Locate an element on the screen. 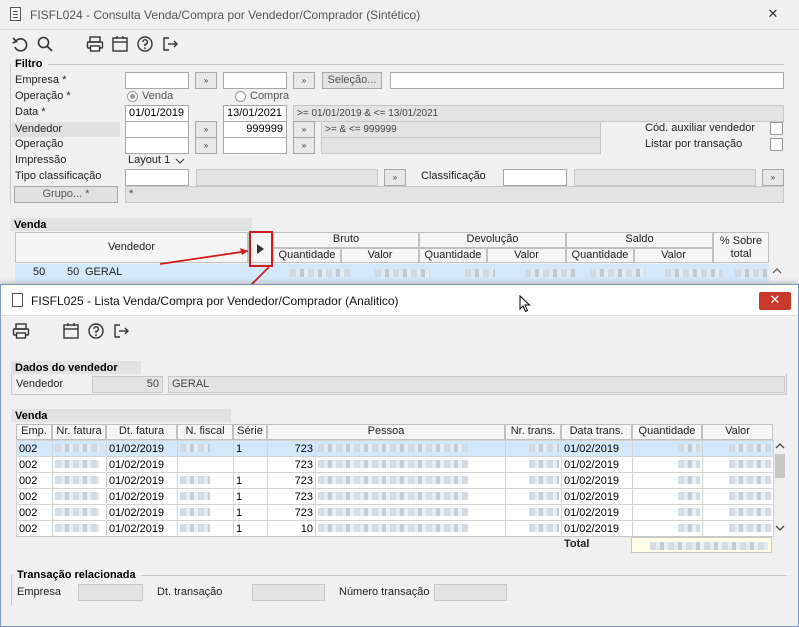 This screenshot has width=799, height=627. transacao-title: Transação relacionada is located at coordinates (76, 575).